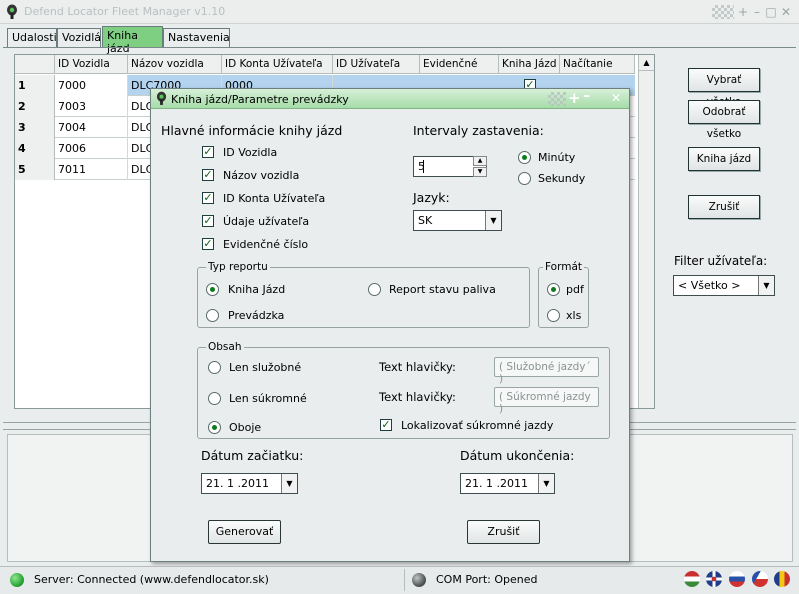 This screenshot has width=799, height=594. What do you see at coordinates (724, 120) in the screenshot?
I see `deselect-all-button: Odobrať všetko` at bounding box center [724, 120].